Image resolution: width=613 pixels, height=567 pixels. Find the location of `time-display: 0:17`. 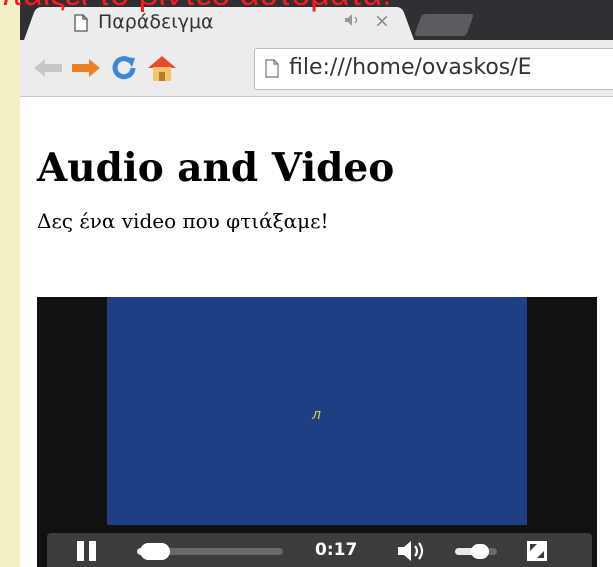

time-display: 0:17 is located at coordinates (336, 550).